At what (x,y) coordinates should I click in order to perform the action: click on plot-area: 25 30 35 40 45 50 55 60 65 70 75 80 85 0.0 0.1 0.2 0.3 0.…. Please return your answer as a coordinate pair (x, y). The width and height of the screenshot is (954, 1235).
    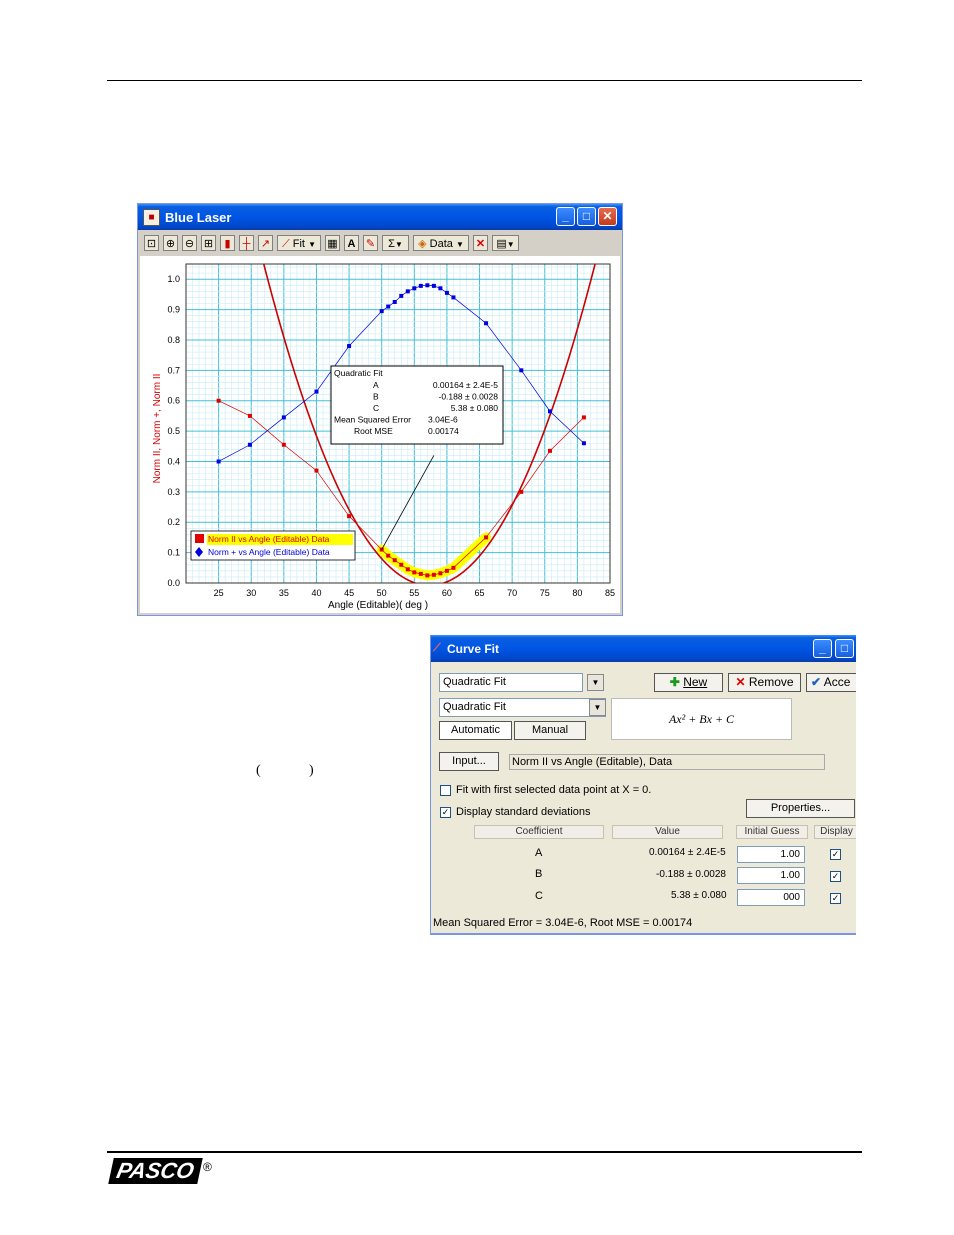
    Looking at the image, I should click on (380, 434).